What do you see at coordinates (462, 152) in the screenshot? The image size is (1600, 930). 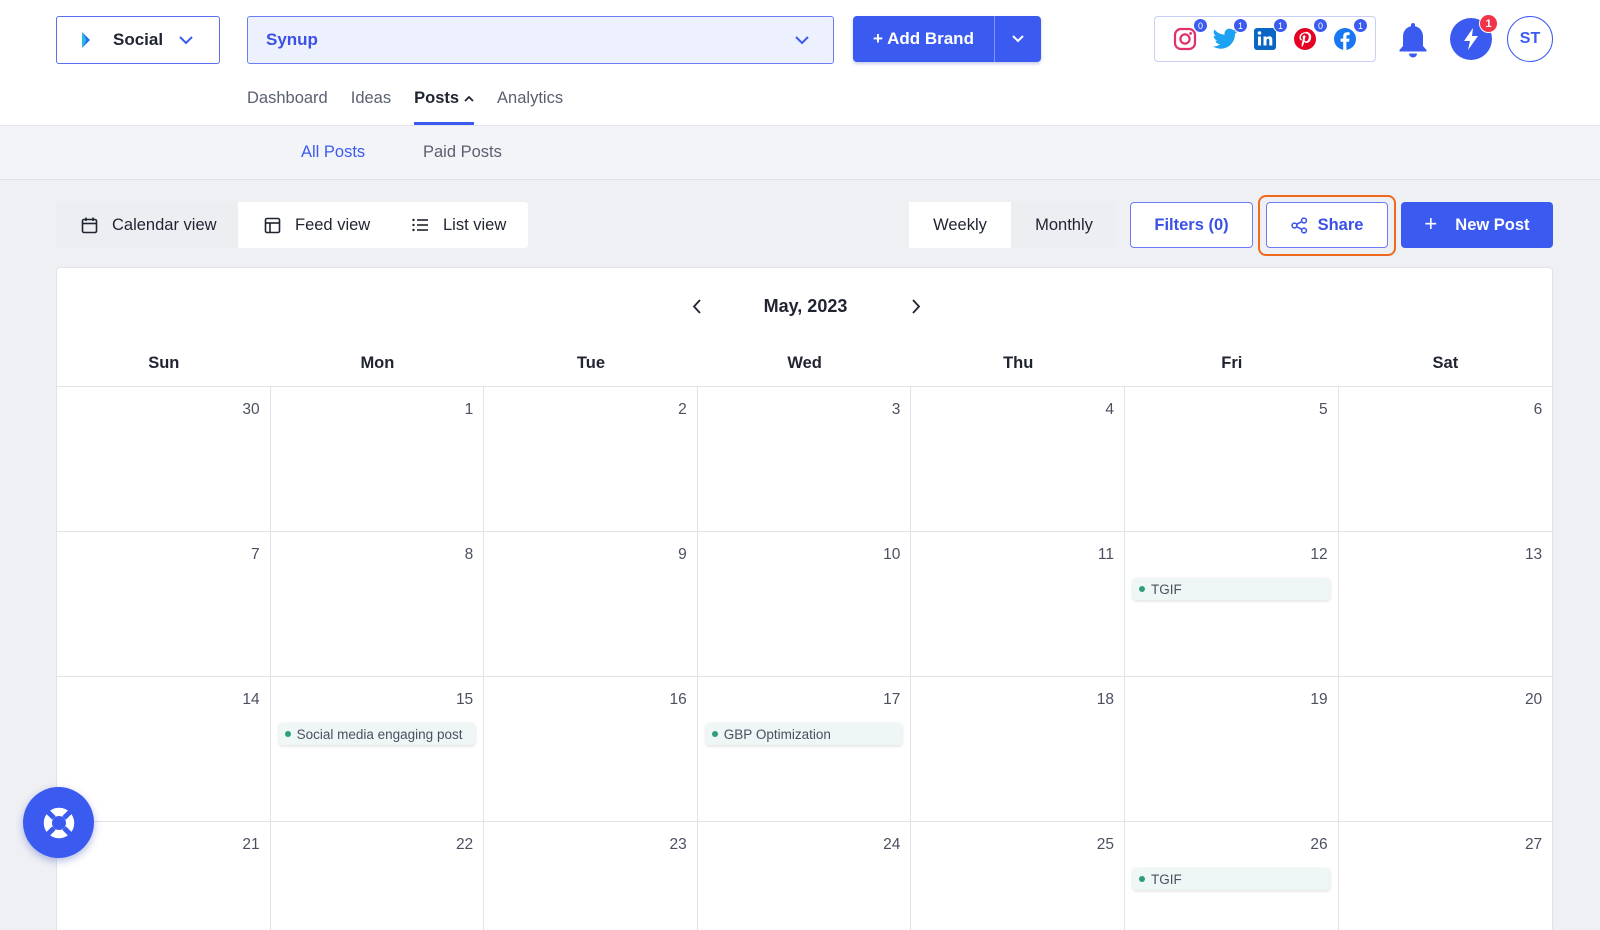 I see `subnav-paid-posts: Paid Posts` at bounding box center [462, 152].